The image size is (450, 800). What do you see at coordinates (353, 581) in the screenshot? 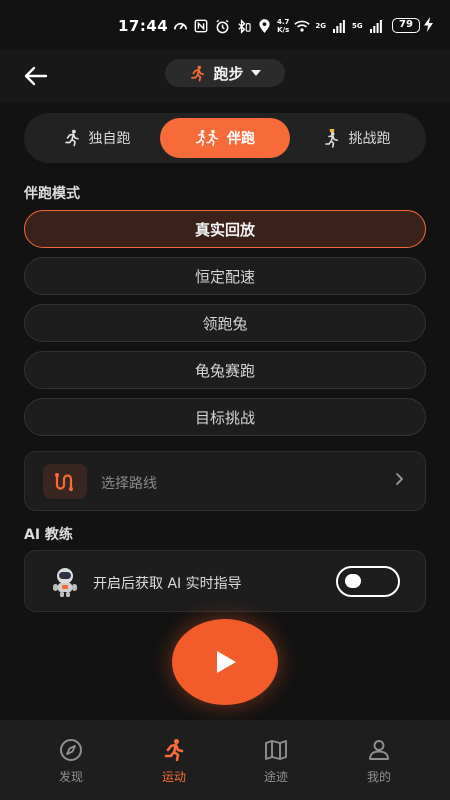
I see `toggle-knob` at bounding box center [353, 581].